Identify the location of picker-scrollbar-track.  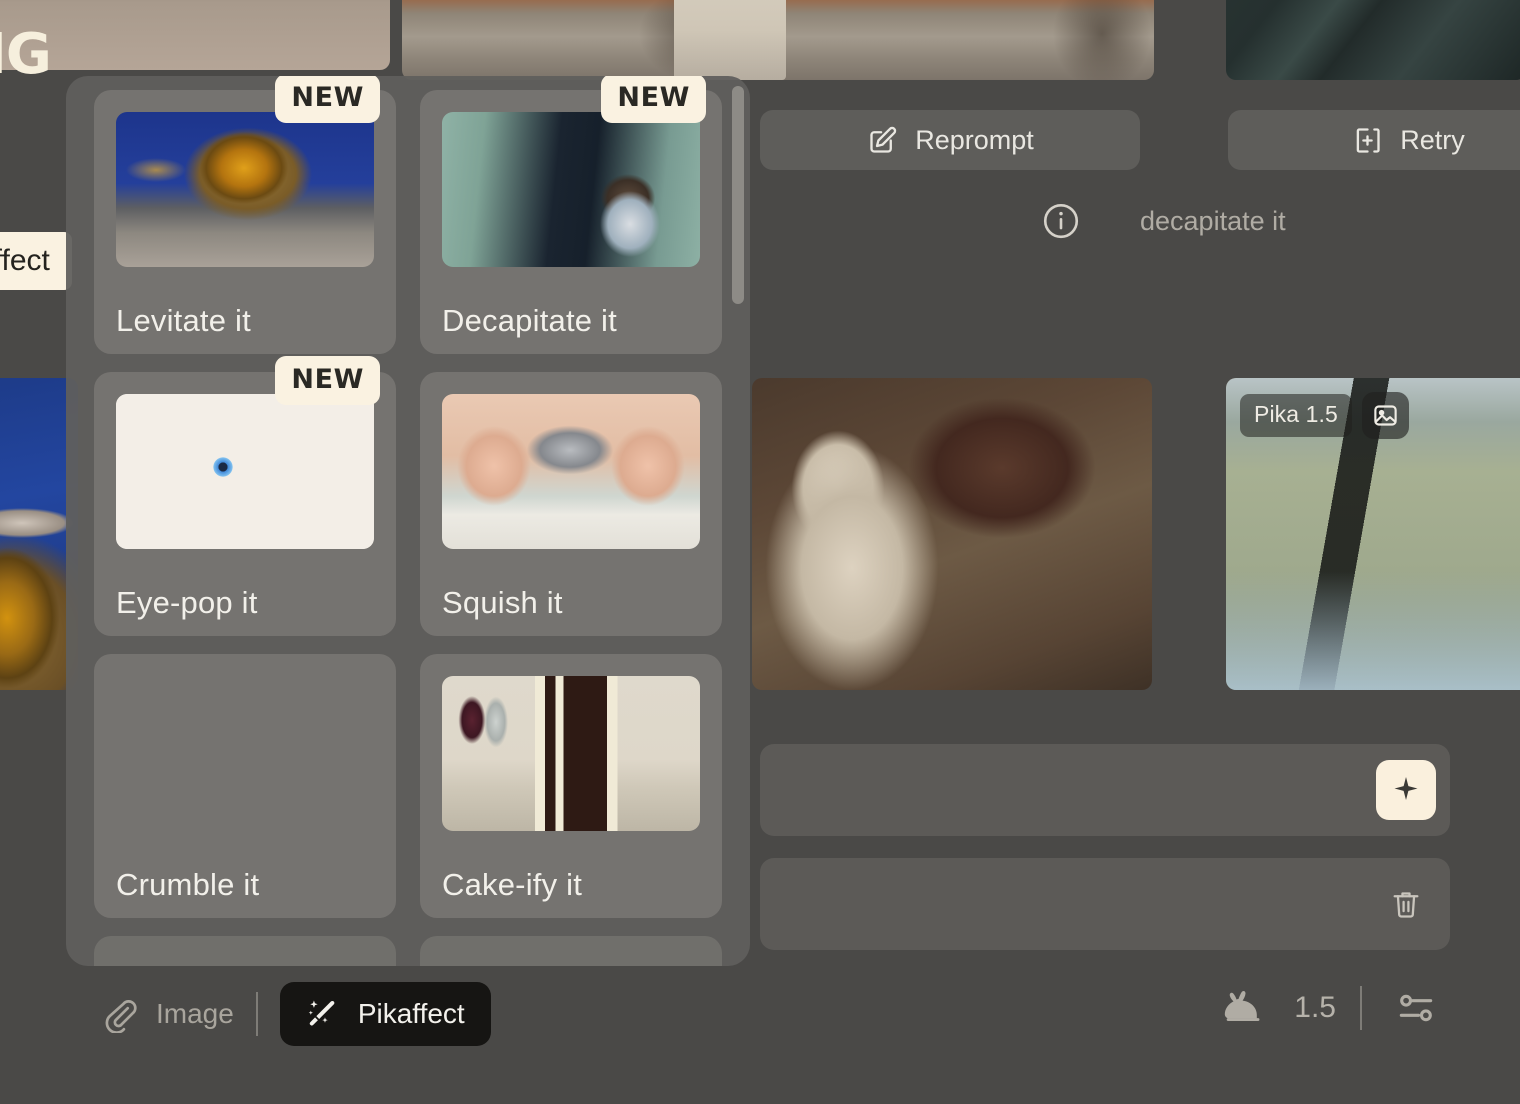
(738, 521).